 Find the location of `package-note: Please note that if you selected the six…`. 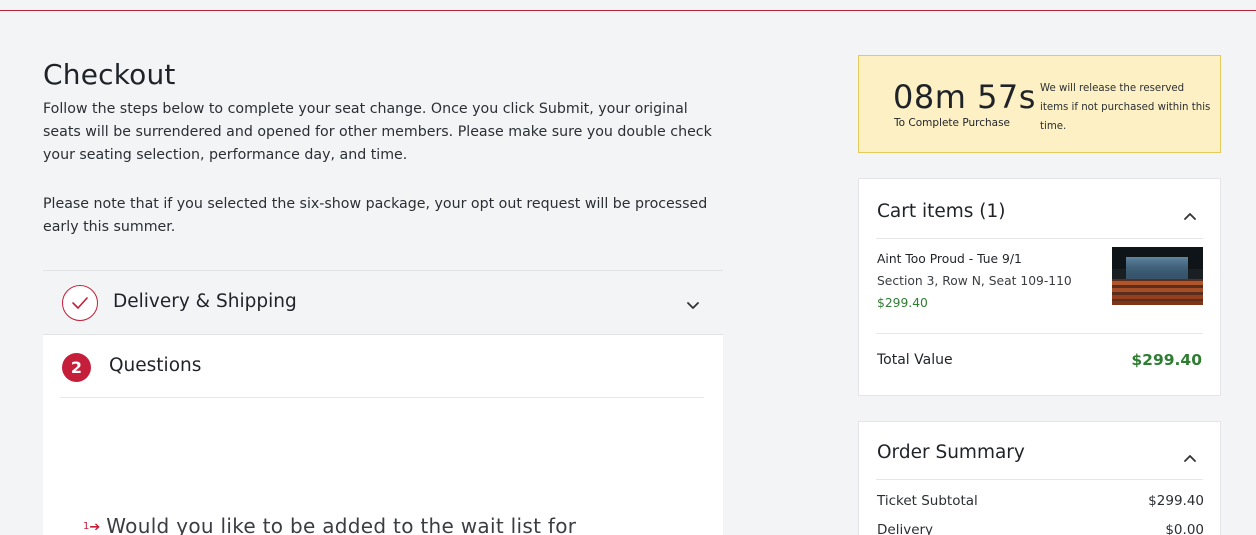

package-note: Please note that if you selected the six… is located at coordinates (375, 215).